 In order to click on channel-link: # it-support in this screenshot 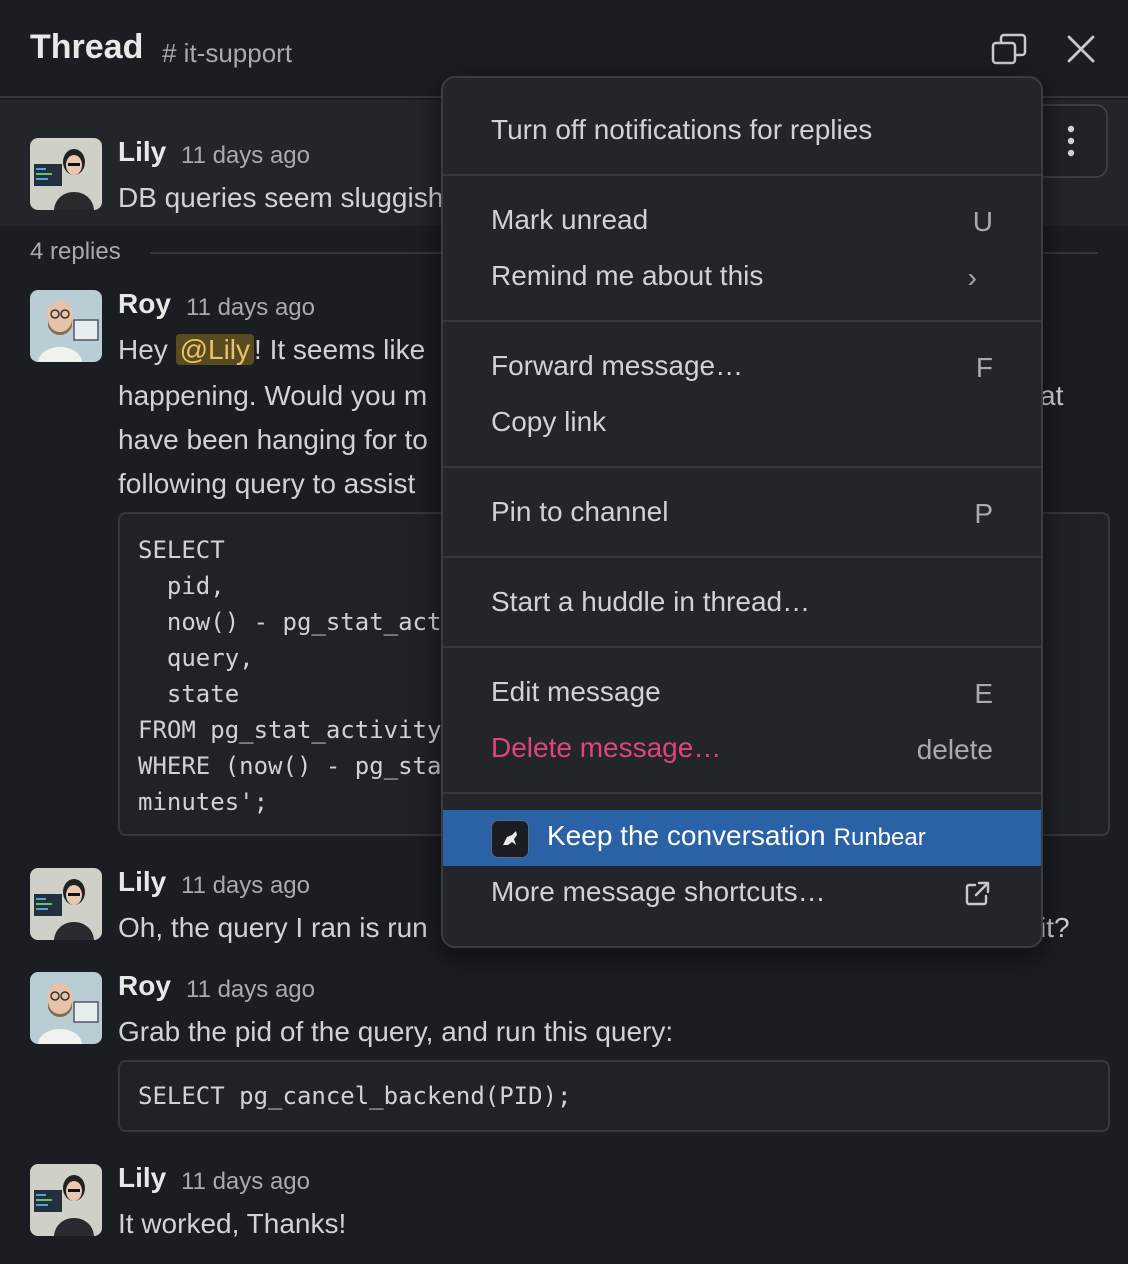, I will do `click(227, 53)`.